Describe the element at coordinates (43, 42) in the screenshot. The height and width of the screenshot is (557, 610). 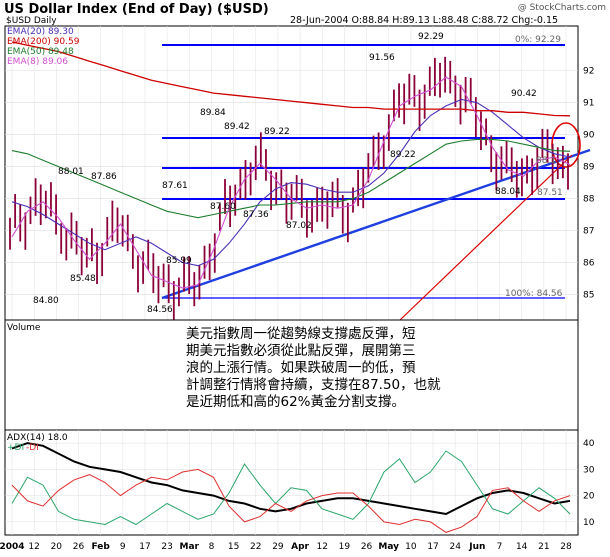
I see `legend-ema200: EMA(200) 90.59` at that location.